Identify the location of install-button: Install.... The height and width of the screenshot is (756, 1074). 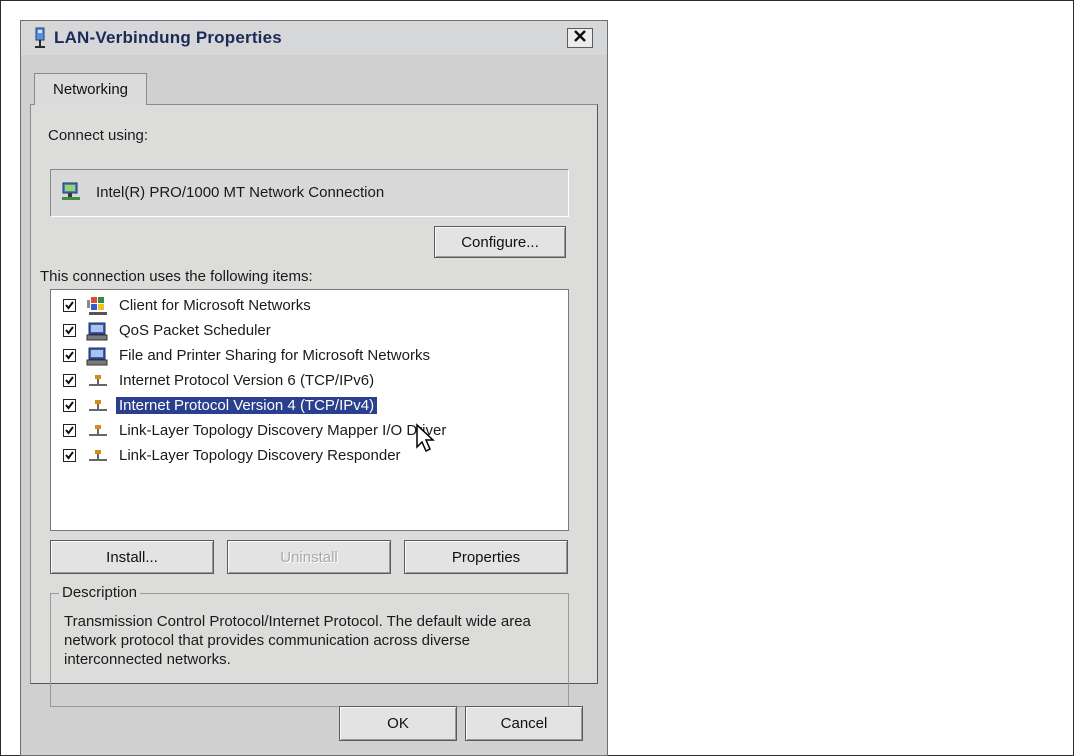
(132, 557).